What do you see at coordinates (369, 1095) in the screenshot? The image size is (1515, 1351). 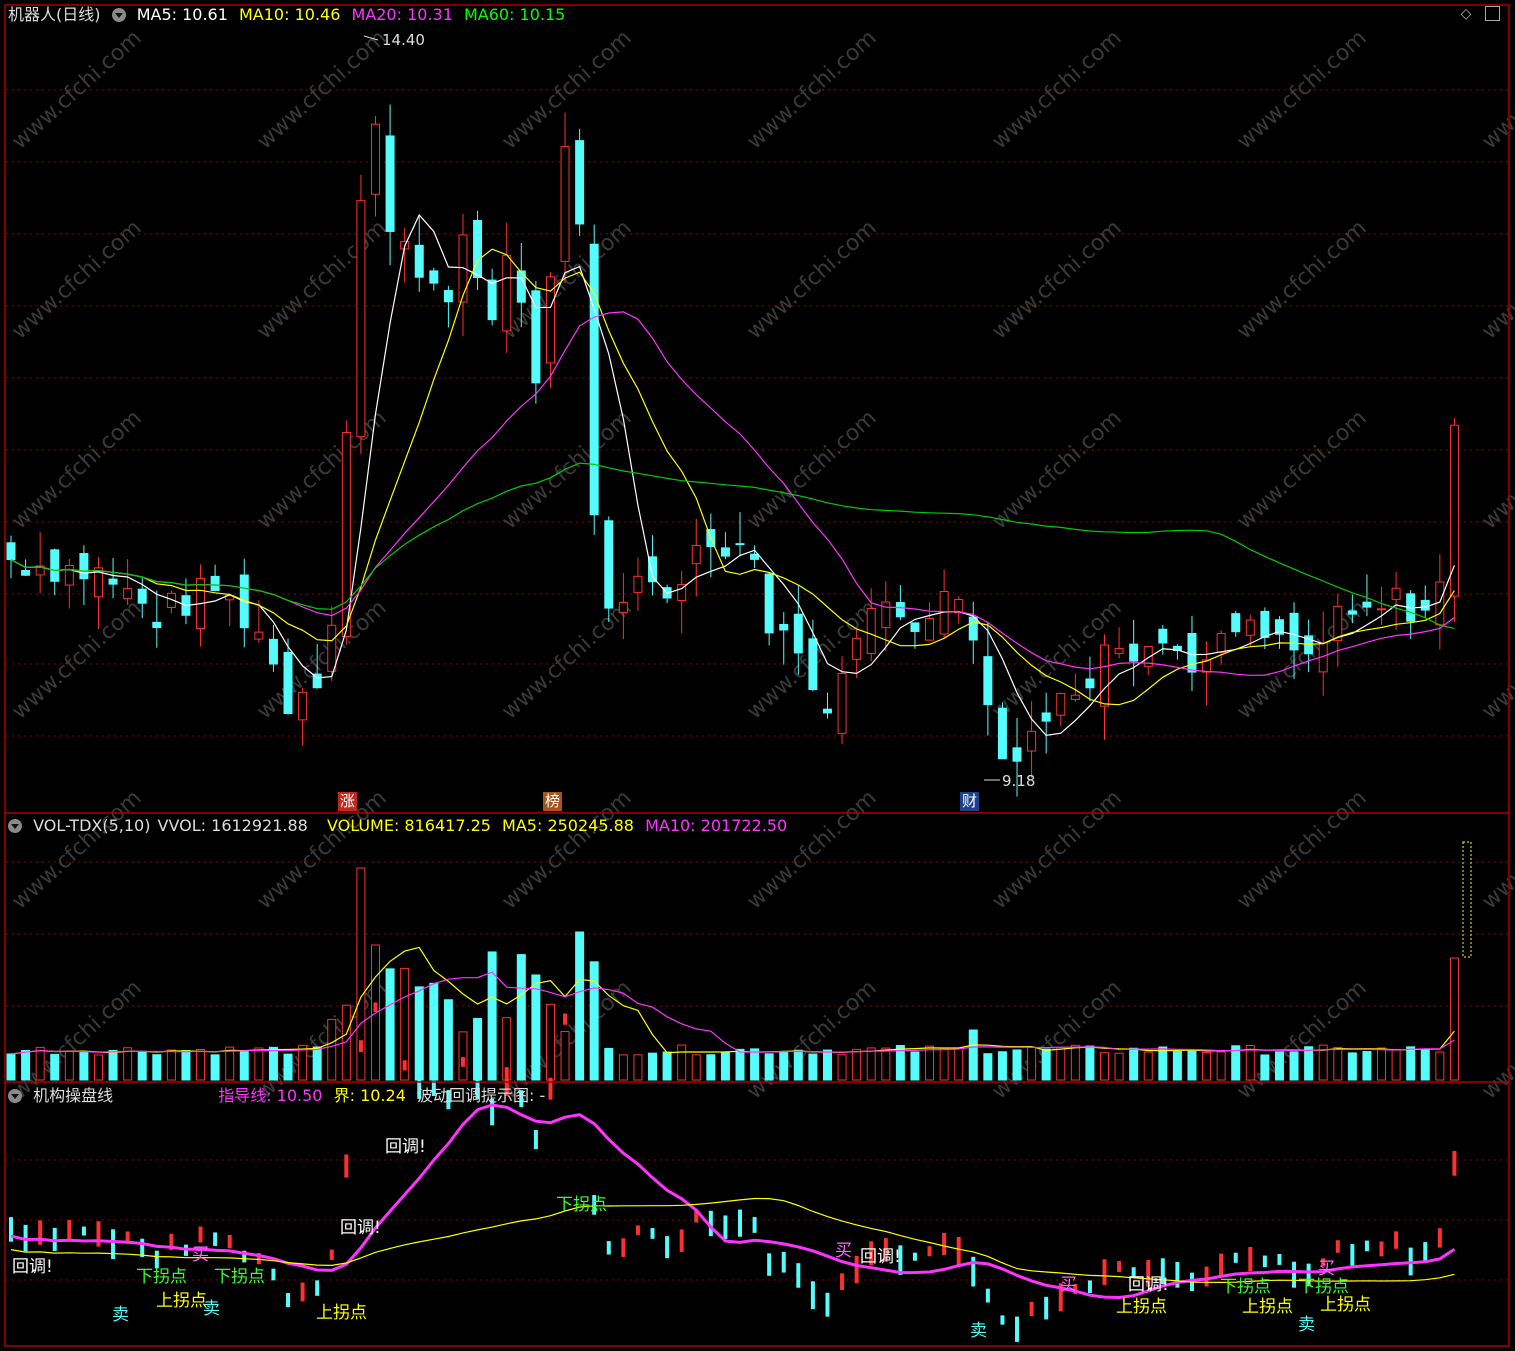 I see `bound-value: 界: 10.24` at bounding box center [369, 1095].